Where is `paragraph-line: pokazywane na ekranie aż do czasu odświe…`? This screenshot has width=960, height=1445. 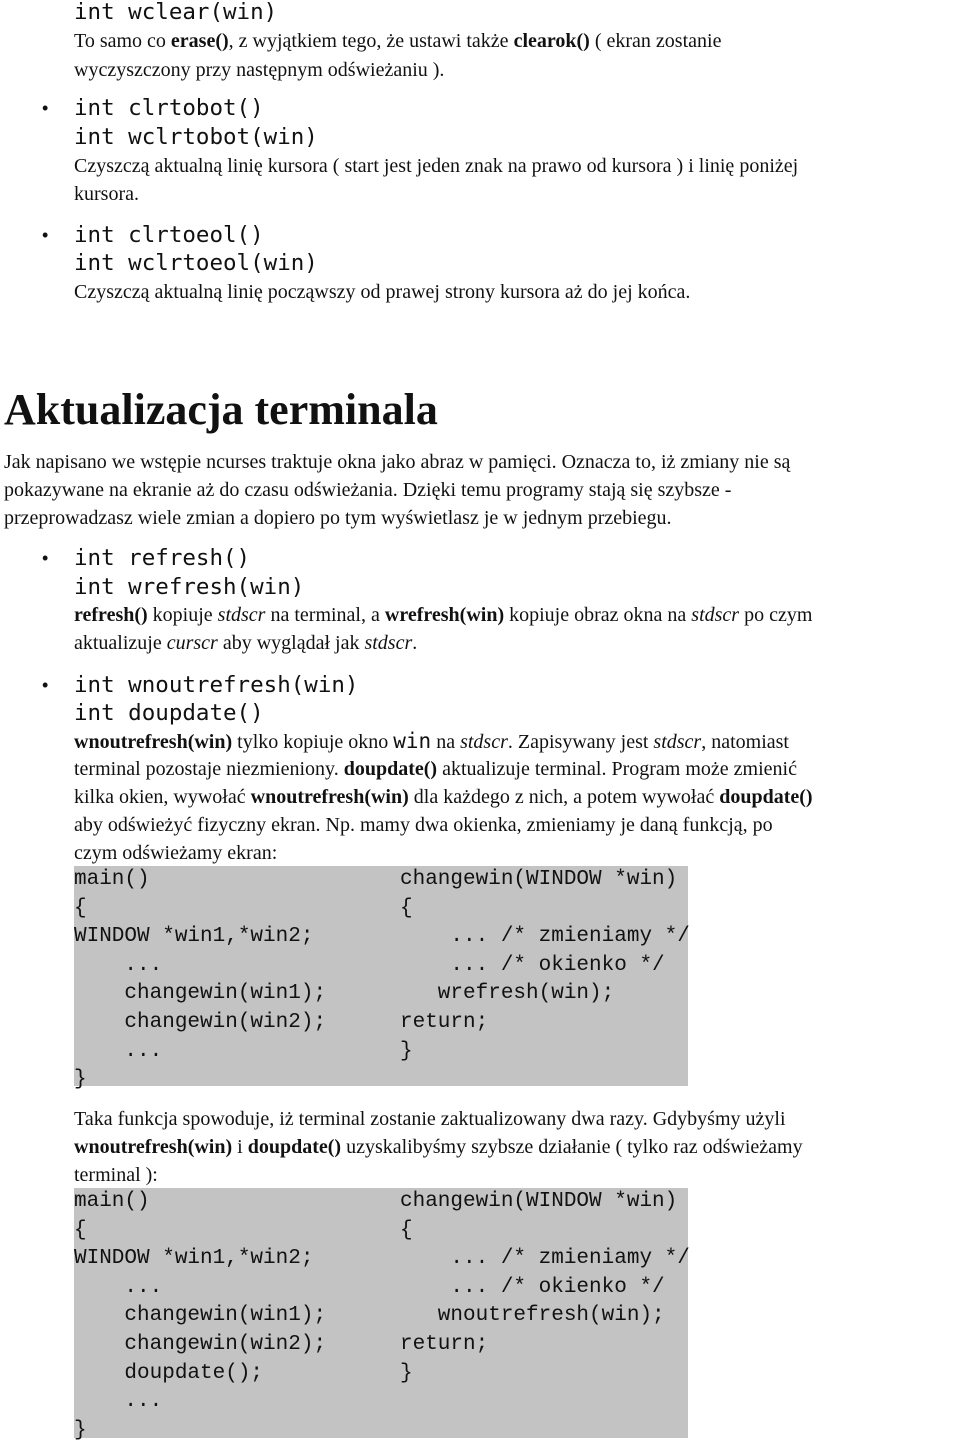 paragraph-line: pokazywane na ekranie aż do czasu odświe… is located at coordinates (367, 490).